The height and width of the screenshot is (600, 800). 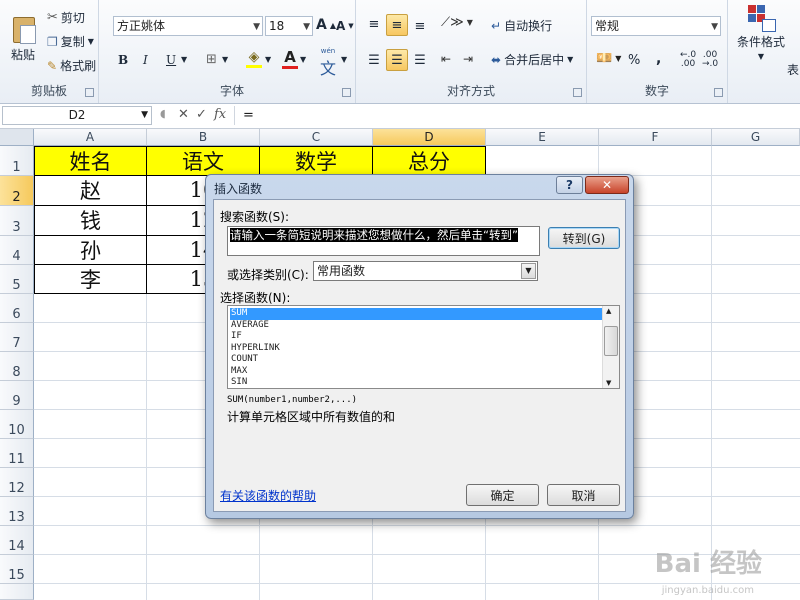 I want to click on increase-indent-icon: ⇥, so click(x=468, y=59).